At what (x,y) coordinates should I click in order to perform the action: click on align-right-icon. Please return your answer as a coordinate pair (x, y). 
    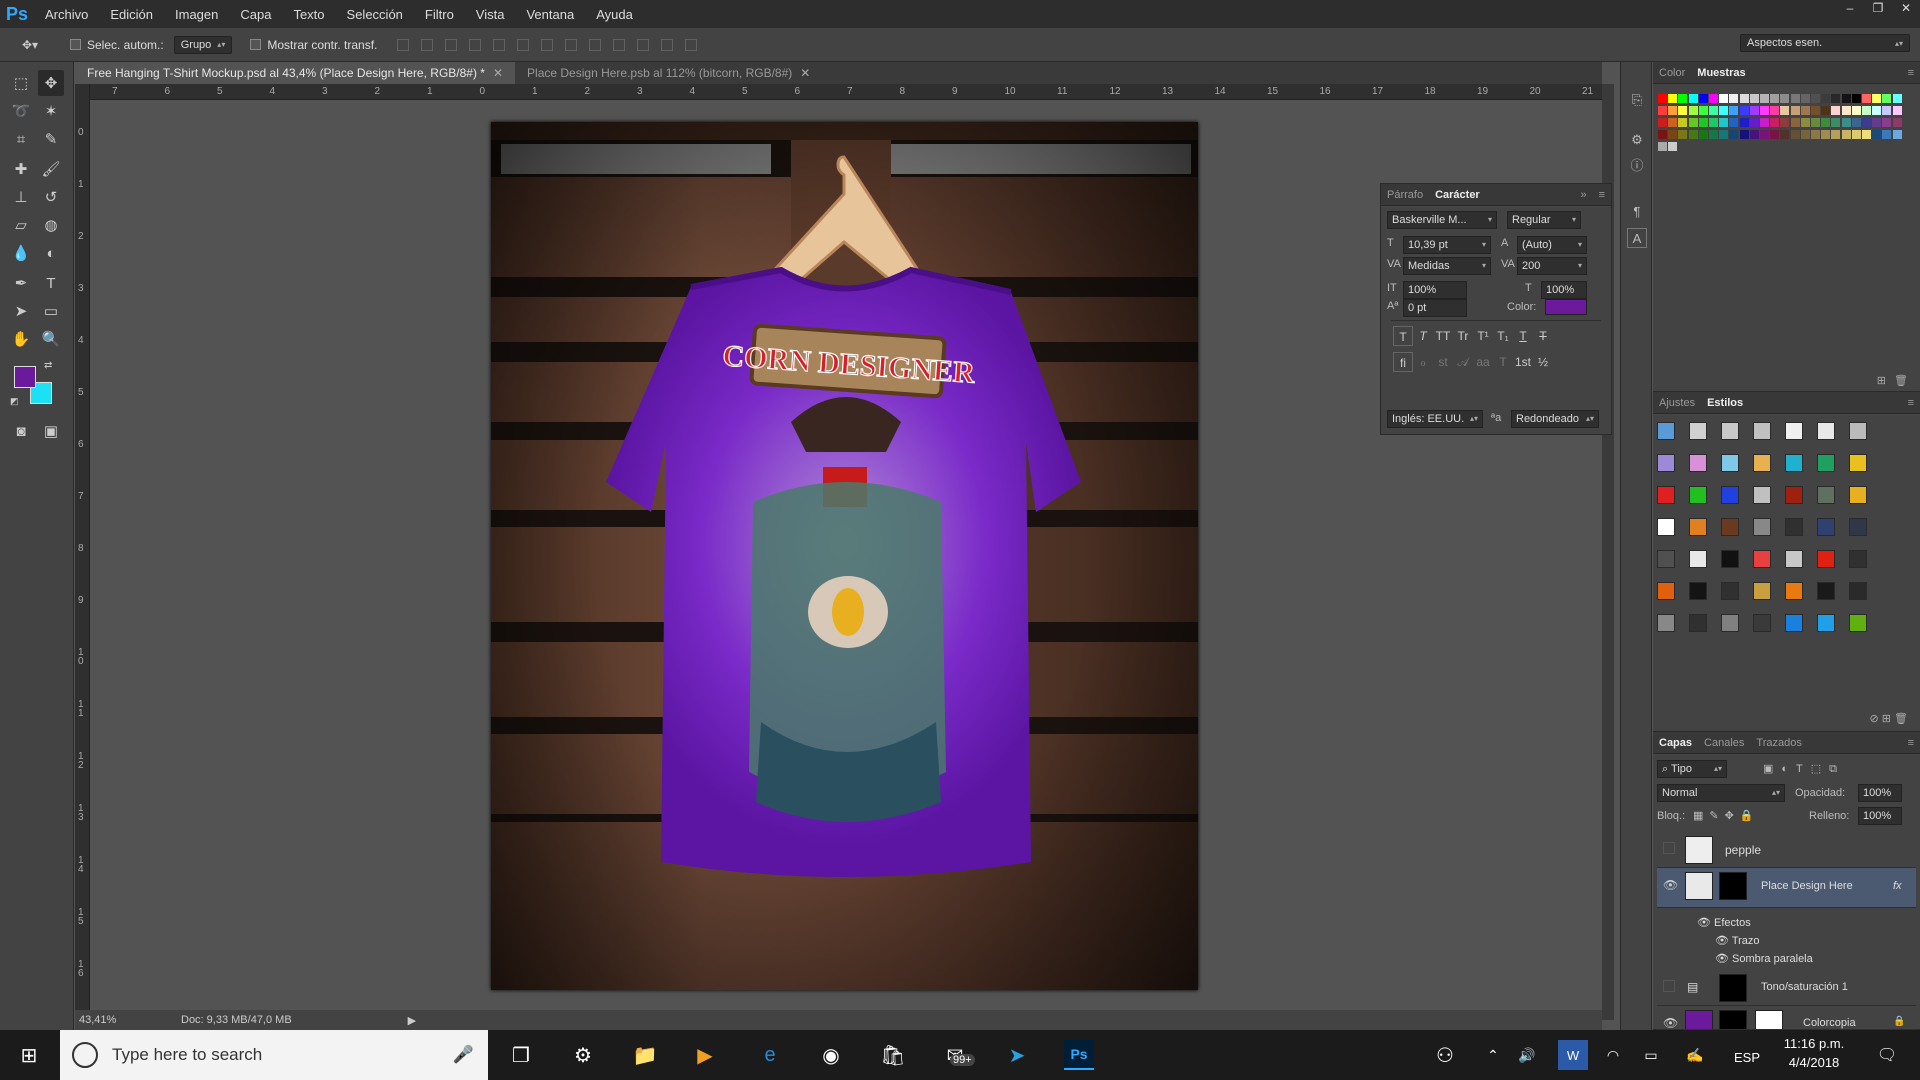
    Looking at the image, I should click on (523, 44).